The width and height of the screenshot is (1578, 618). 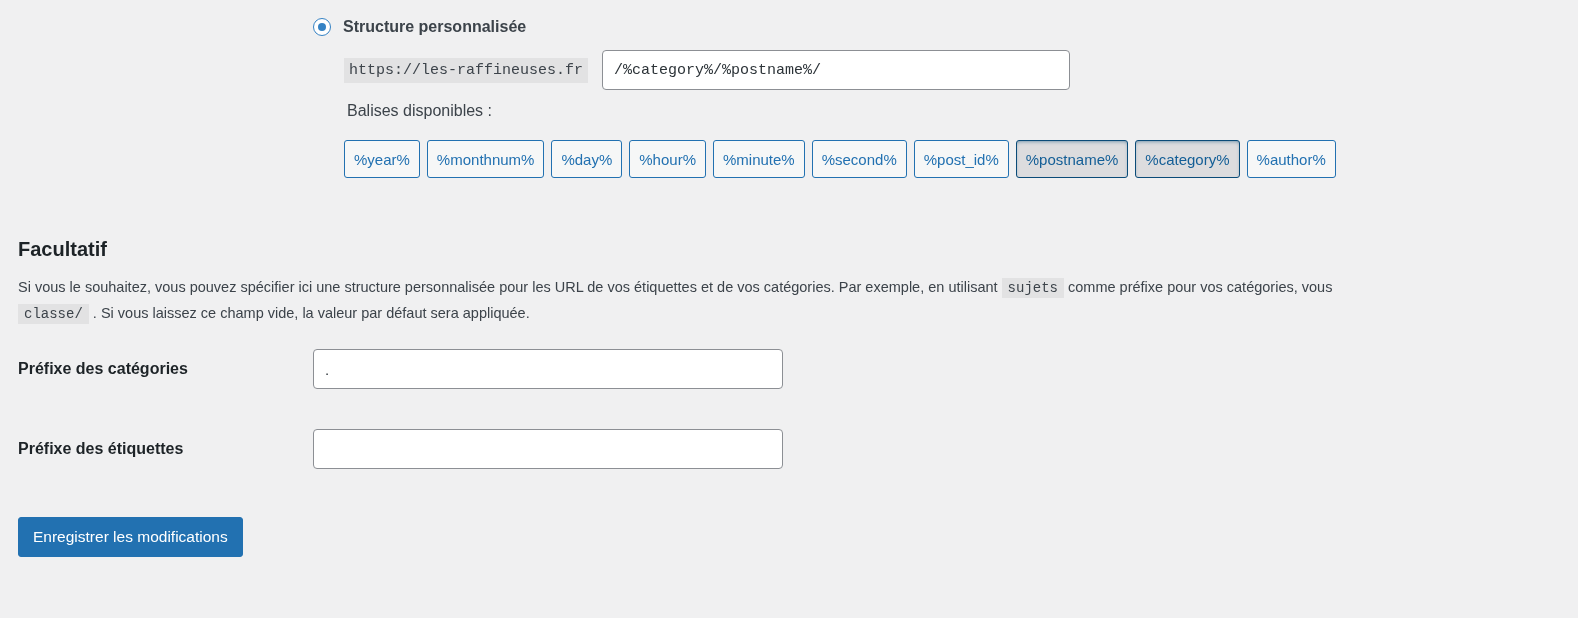 What do you see at coordinates (1072, 159) in the screenshot?
I see `tag-button: %postname%` at bounding box center [1072, 159].